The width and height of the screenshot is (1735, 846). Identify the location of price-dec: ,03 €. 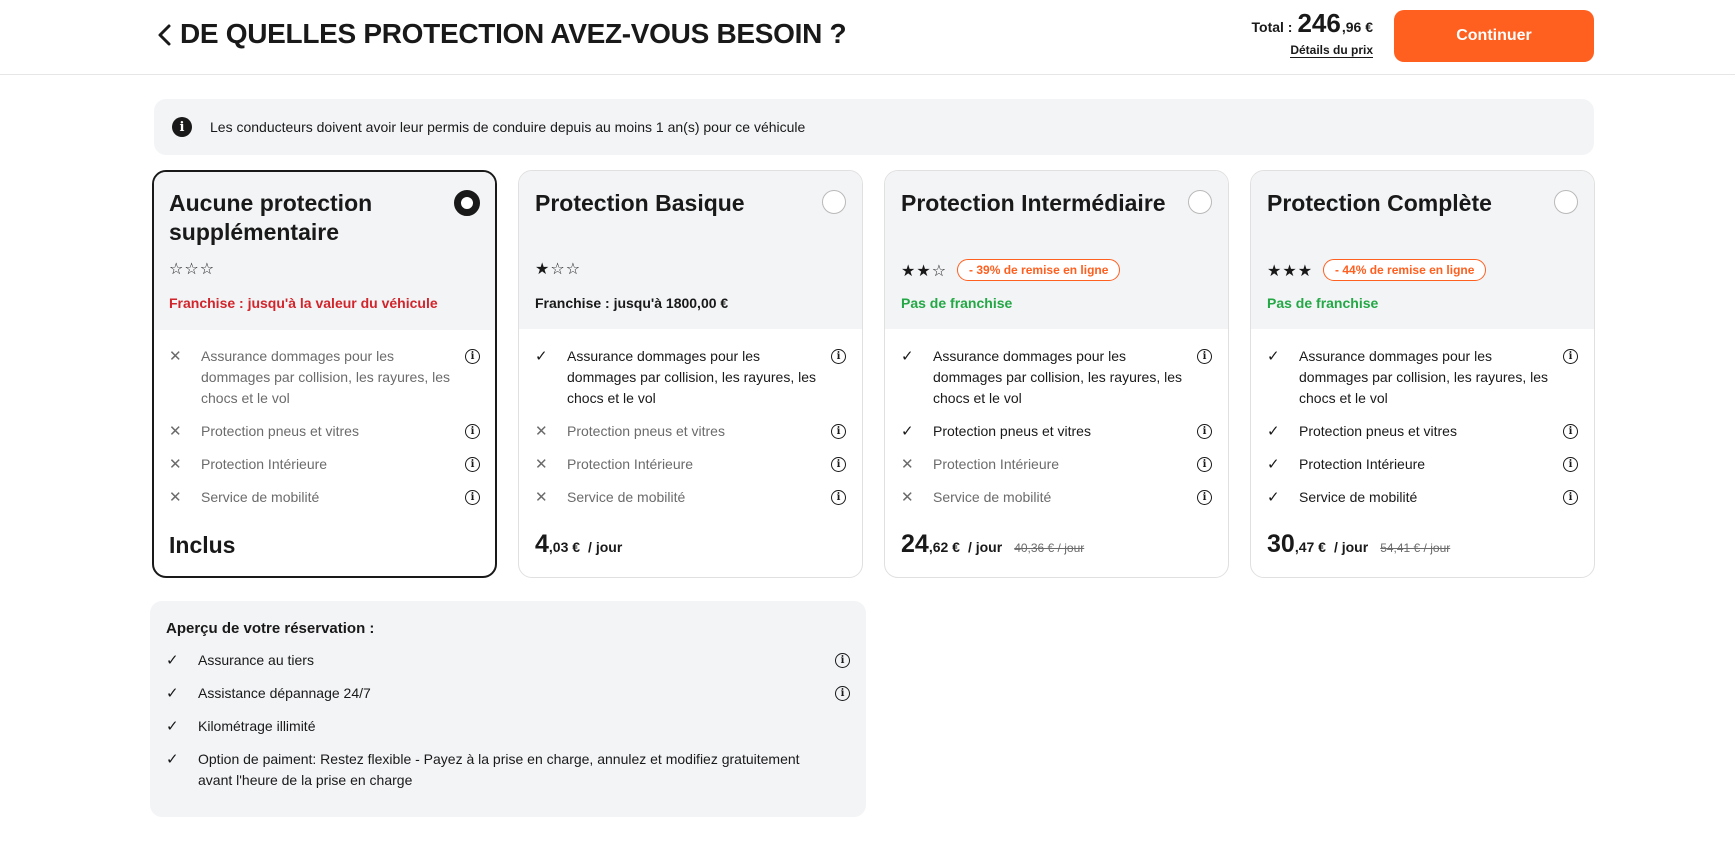
(564, 547).